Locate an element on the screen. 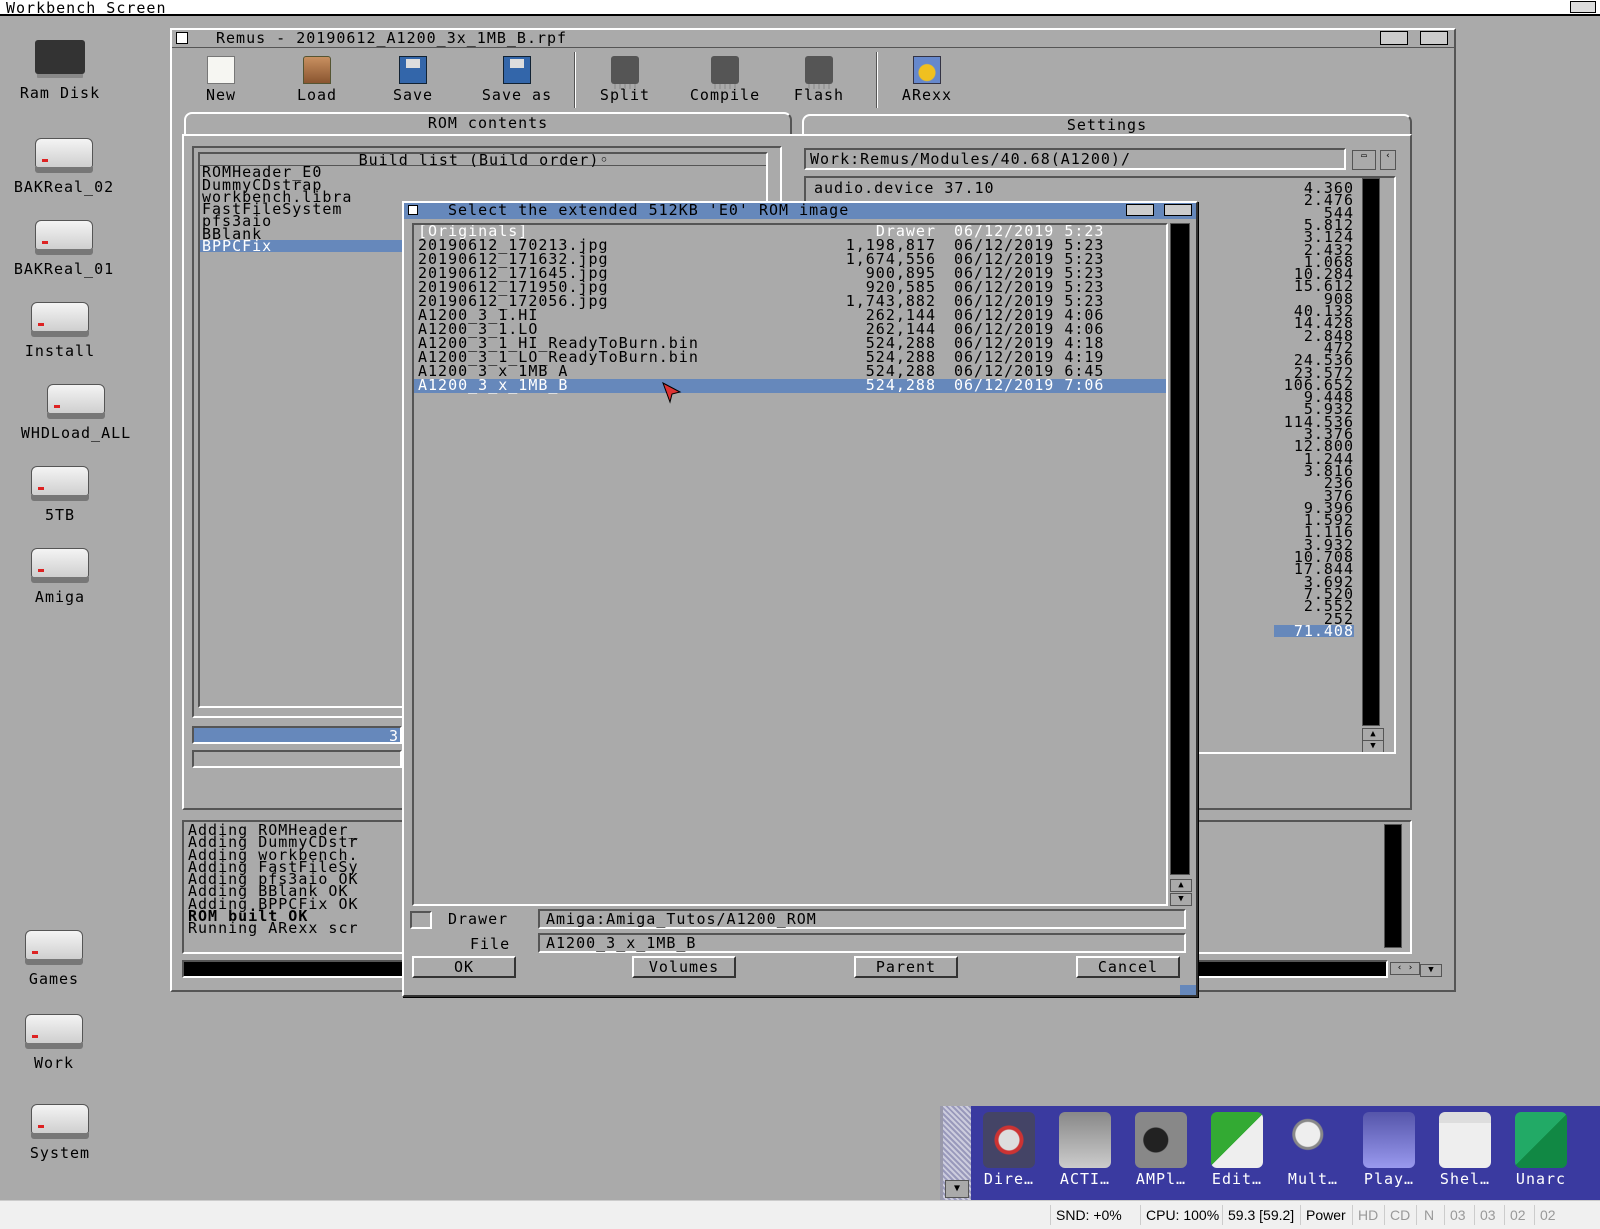  chevron-left-icon: ‹ is located at coordinates (1388, 160).